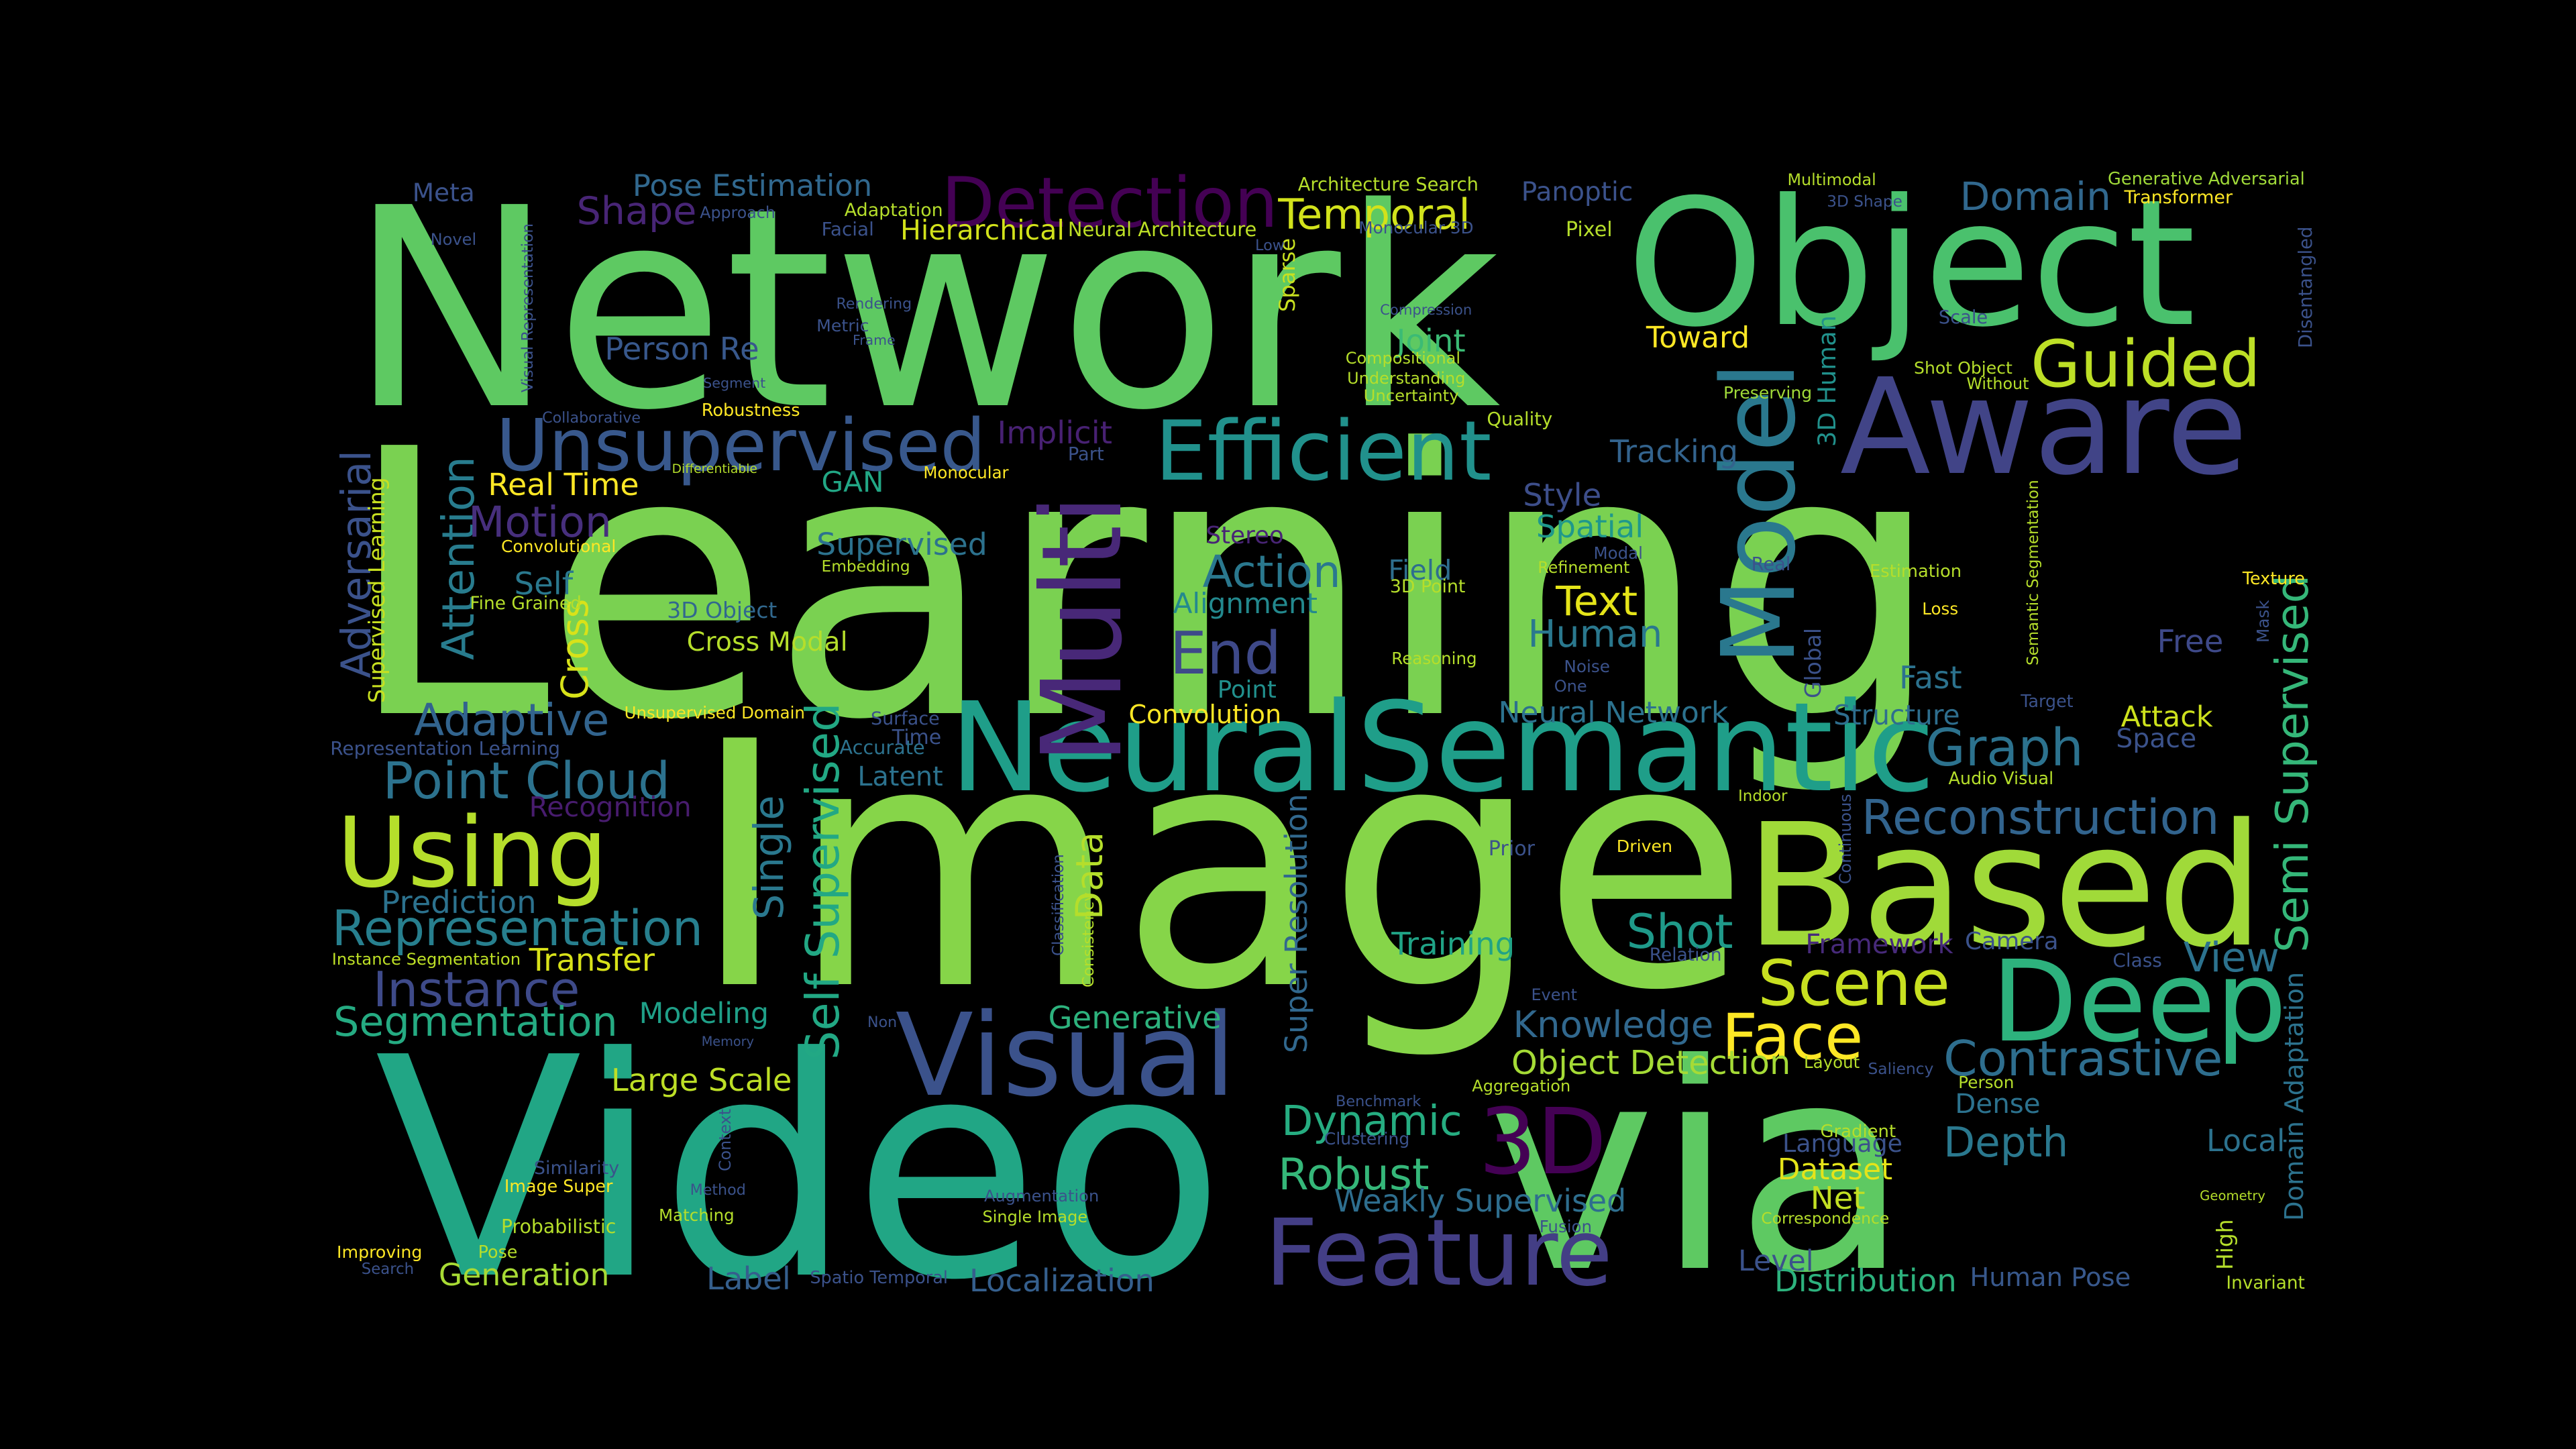 The width and height of the screenshot is (2576, 1449). Describe the element at coordinates (1512, 849) in the screenshot. I see `word-prior: Prior` at that location.